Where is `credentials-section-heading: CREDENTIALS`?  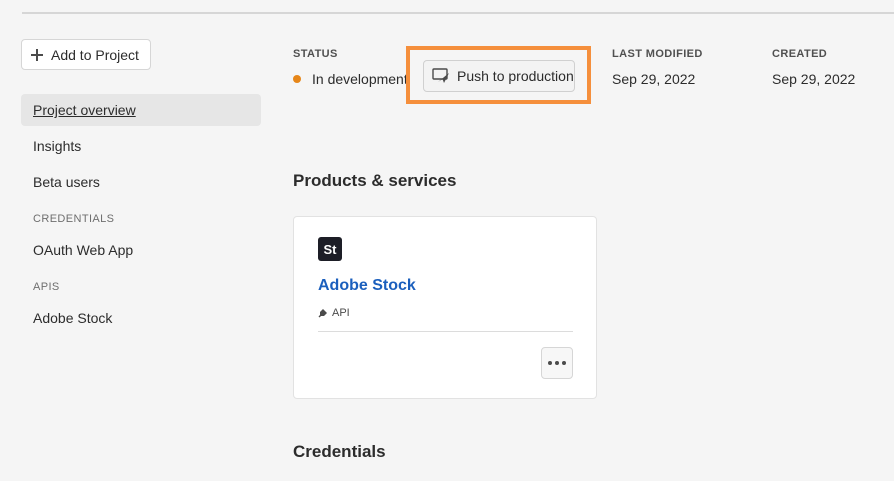
credentials-section-heading: CREDENTIALS is located at coordinates (74, 219).